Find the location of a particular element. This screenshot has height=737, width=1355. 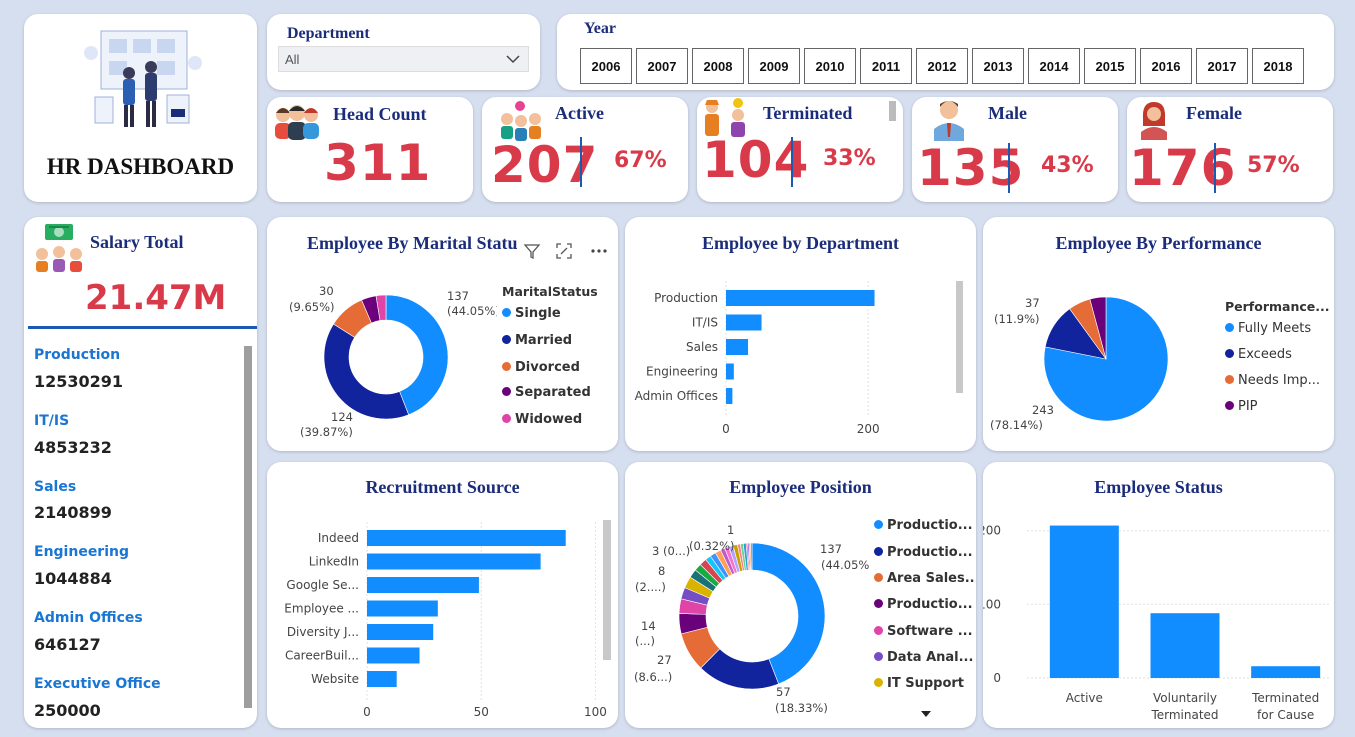

year-button: 2013 is located at coordinates (998, 66).